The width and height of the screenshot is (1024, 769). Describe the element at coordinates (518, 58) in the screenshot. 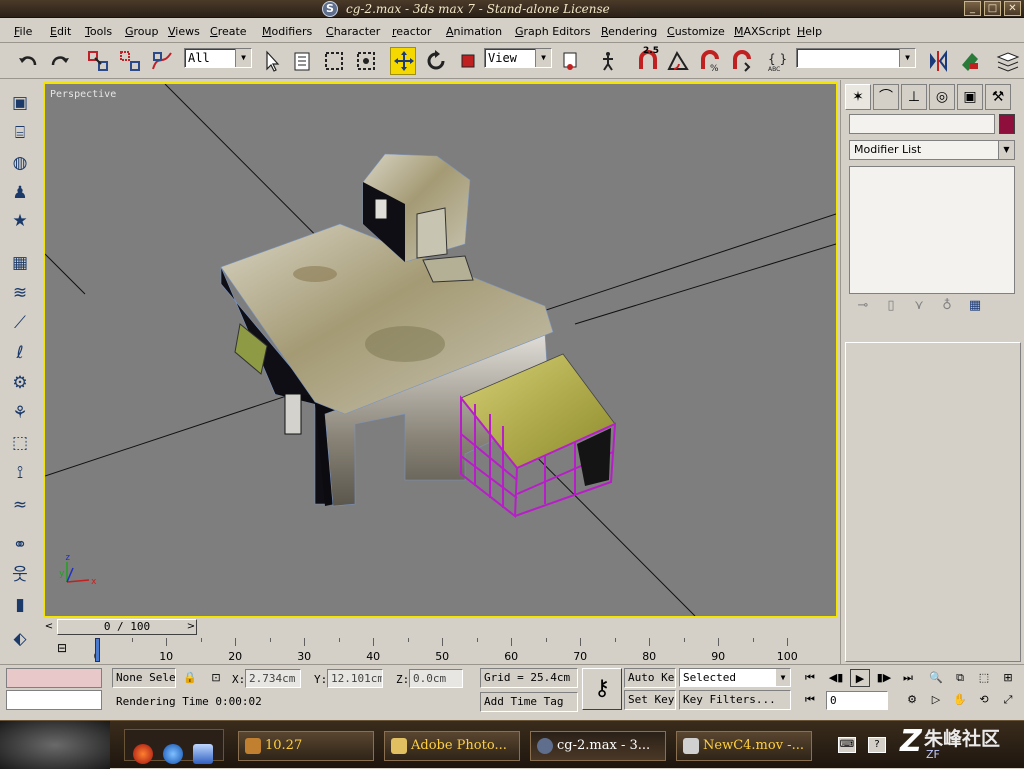

I see `reference-coordinate-dropdown: View ▼` at that location.